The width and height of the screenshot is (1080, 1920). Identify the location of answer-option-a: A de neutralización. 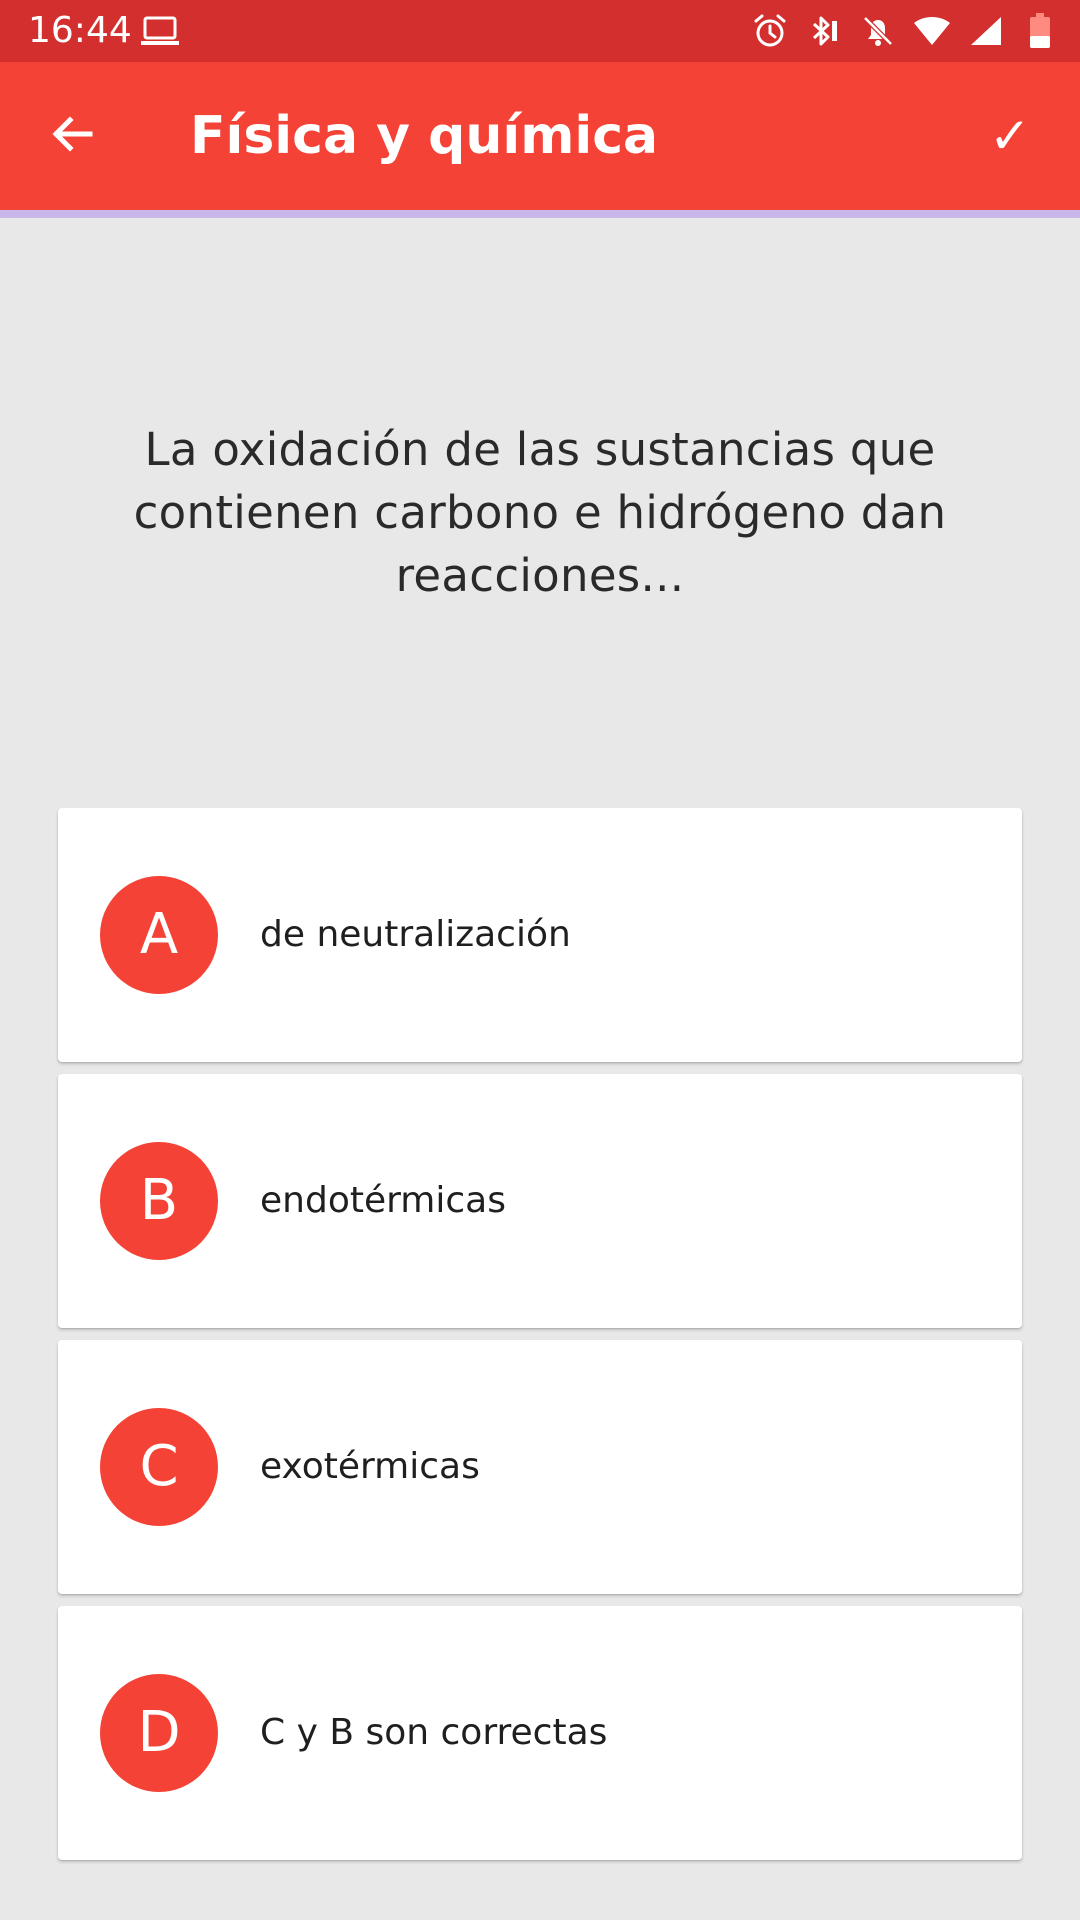
(540, 935).